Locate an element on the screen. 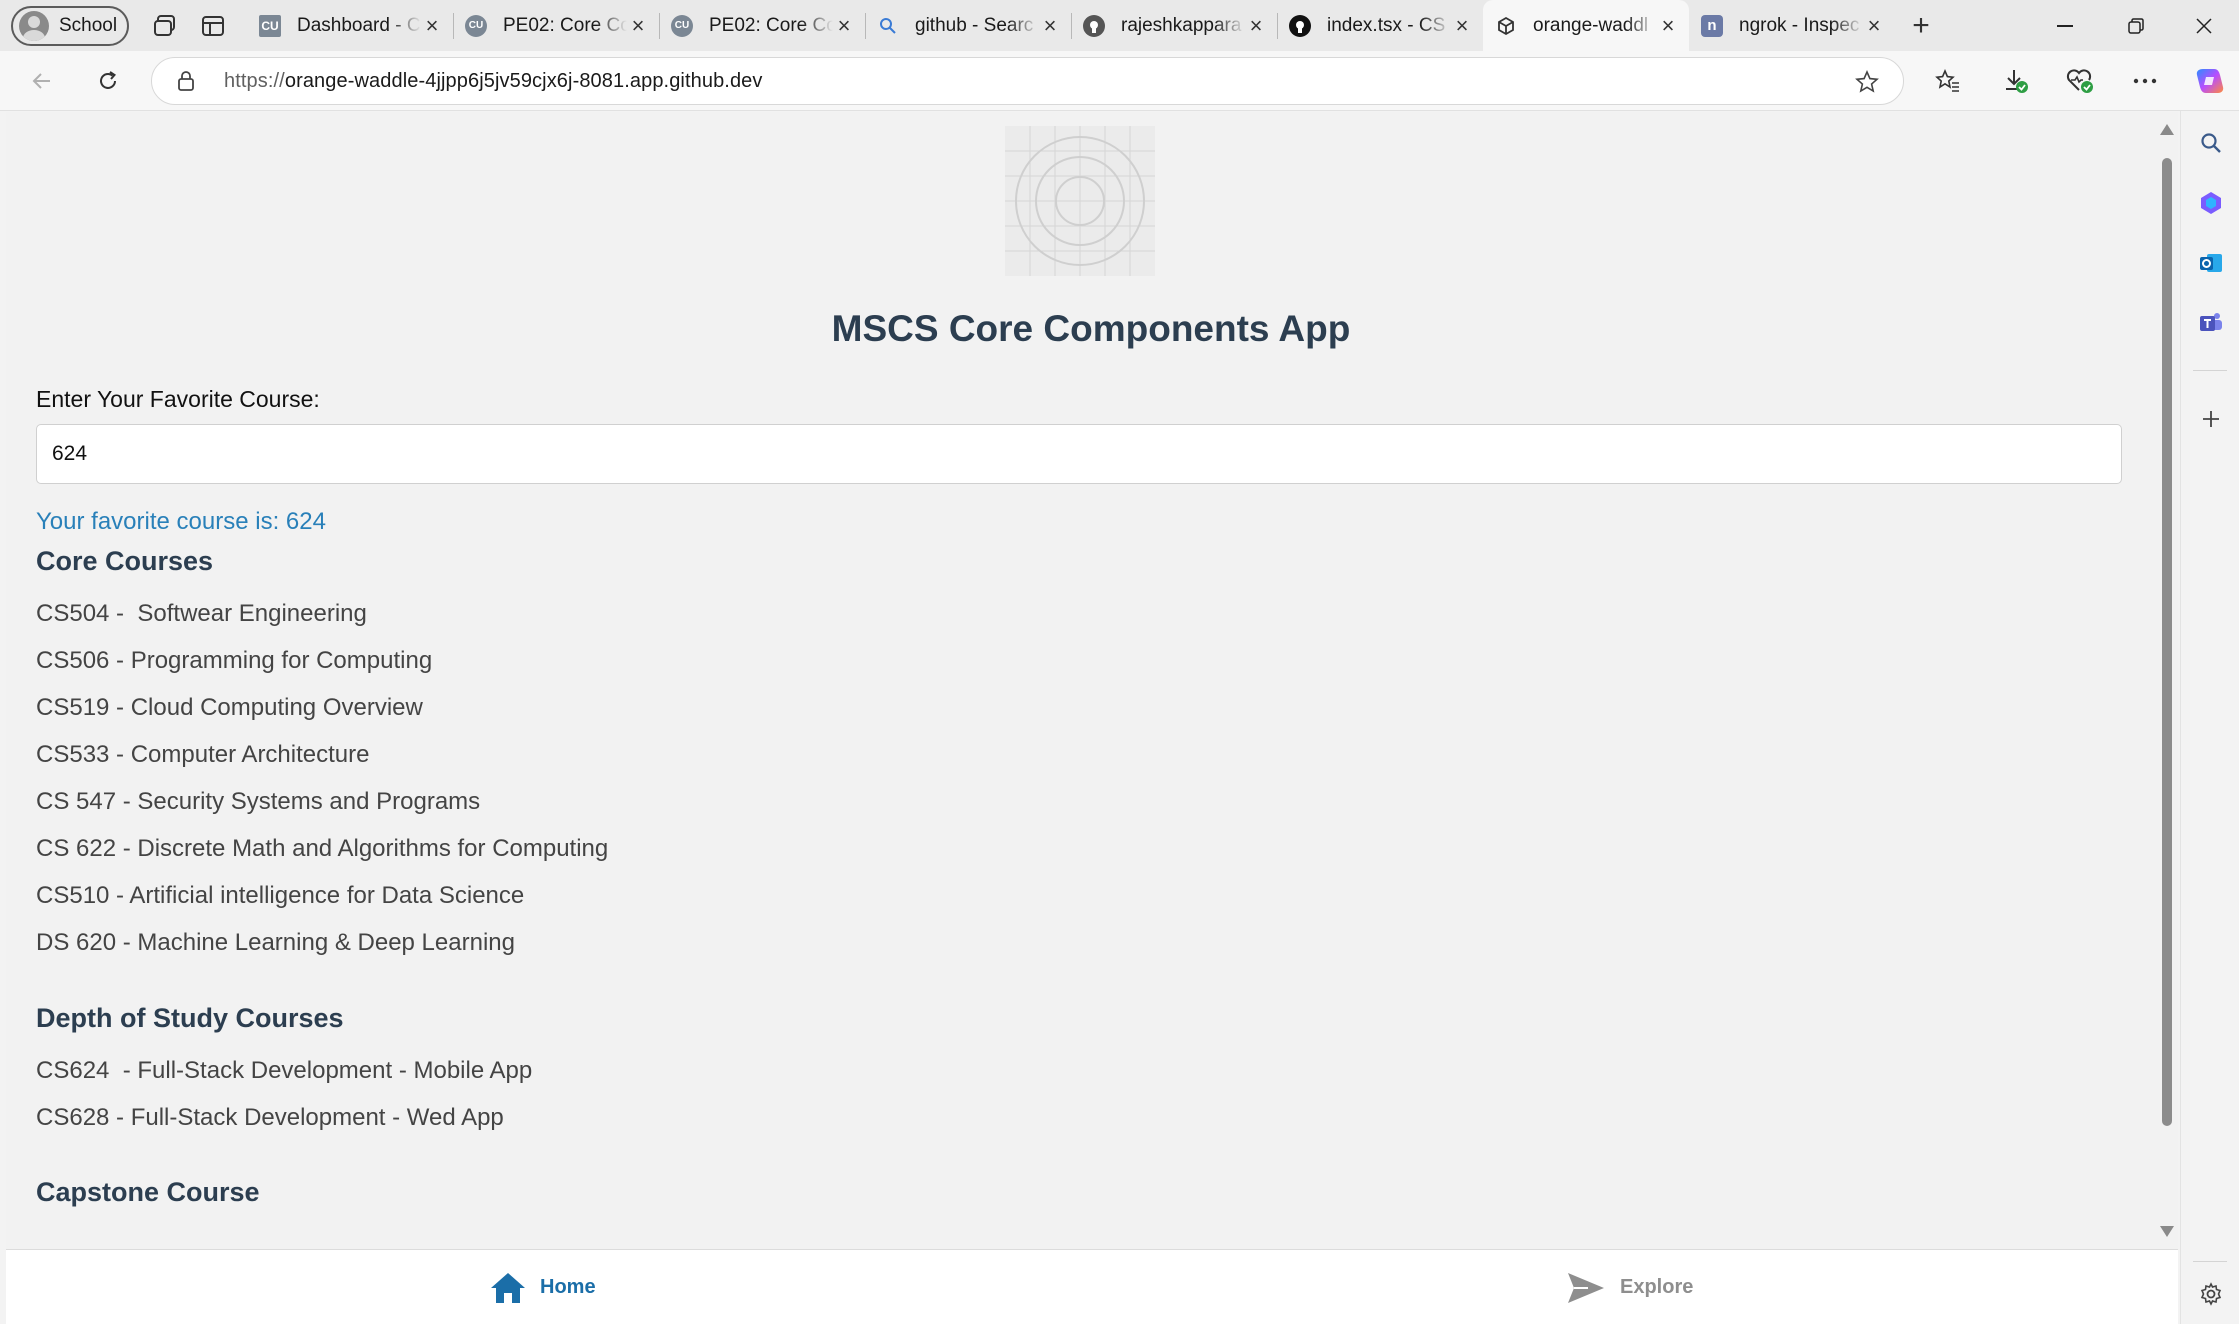 Image resolution: width=2239 pixels, height=1324 pixels. page-title: MSCS Core Components App is located at coordinates (1091, 328).